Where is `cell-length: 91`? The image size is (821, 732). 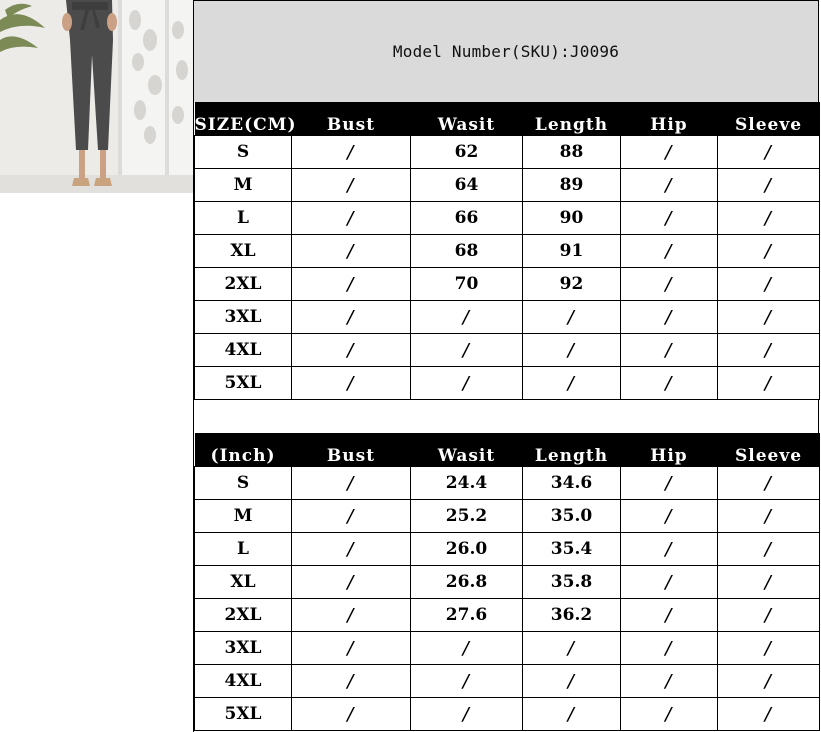 cell-length: 91 is located at coordinates (571, 251).